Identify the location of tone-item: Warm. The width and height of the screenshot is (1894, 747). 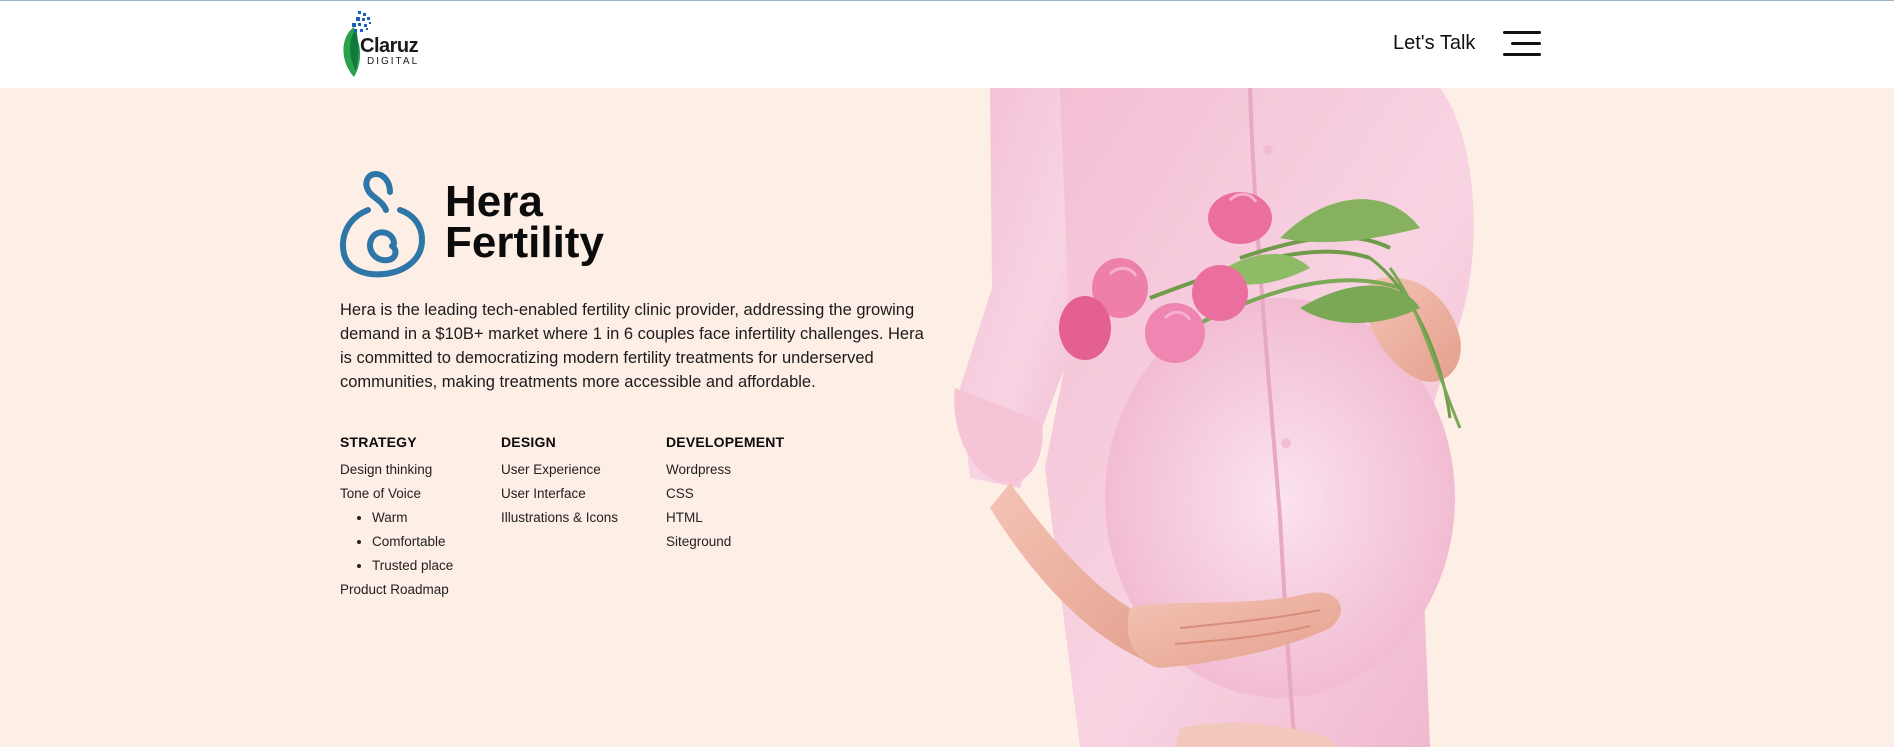
(412, 518).